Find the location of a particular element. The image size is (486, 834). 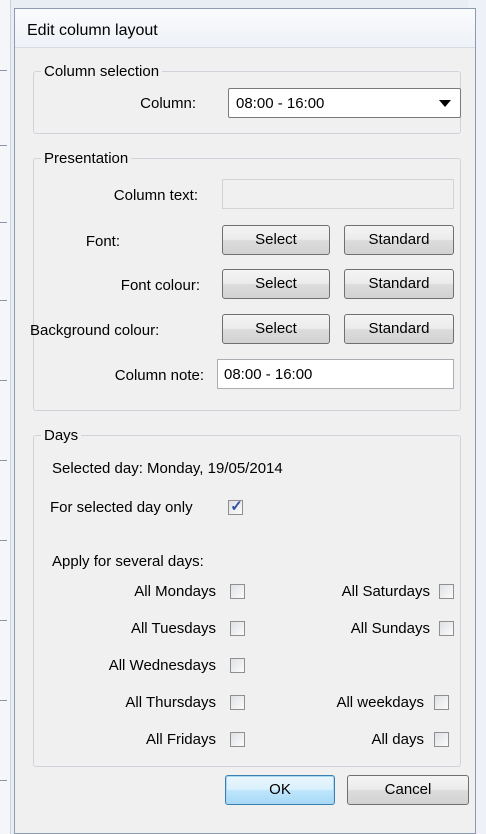

column-selection-legend: Column selection is located at coordinates (102, 71).